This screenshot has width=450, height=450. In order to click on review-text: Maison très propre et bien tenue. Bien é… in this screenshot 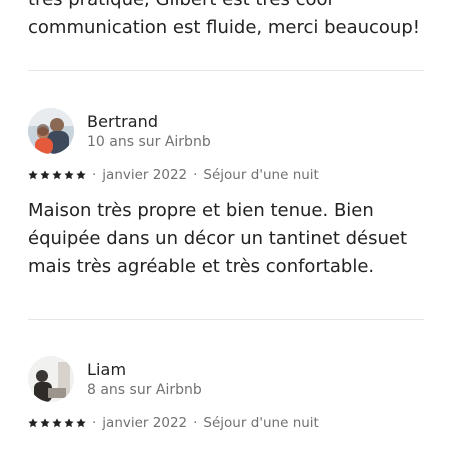, I will do `click(218, 238)`.